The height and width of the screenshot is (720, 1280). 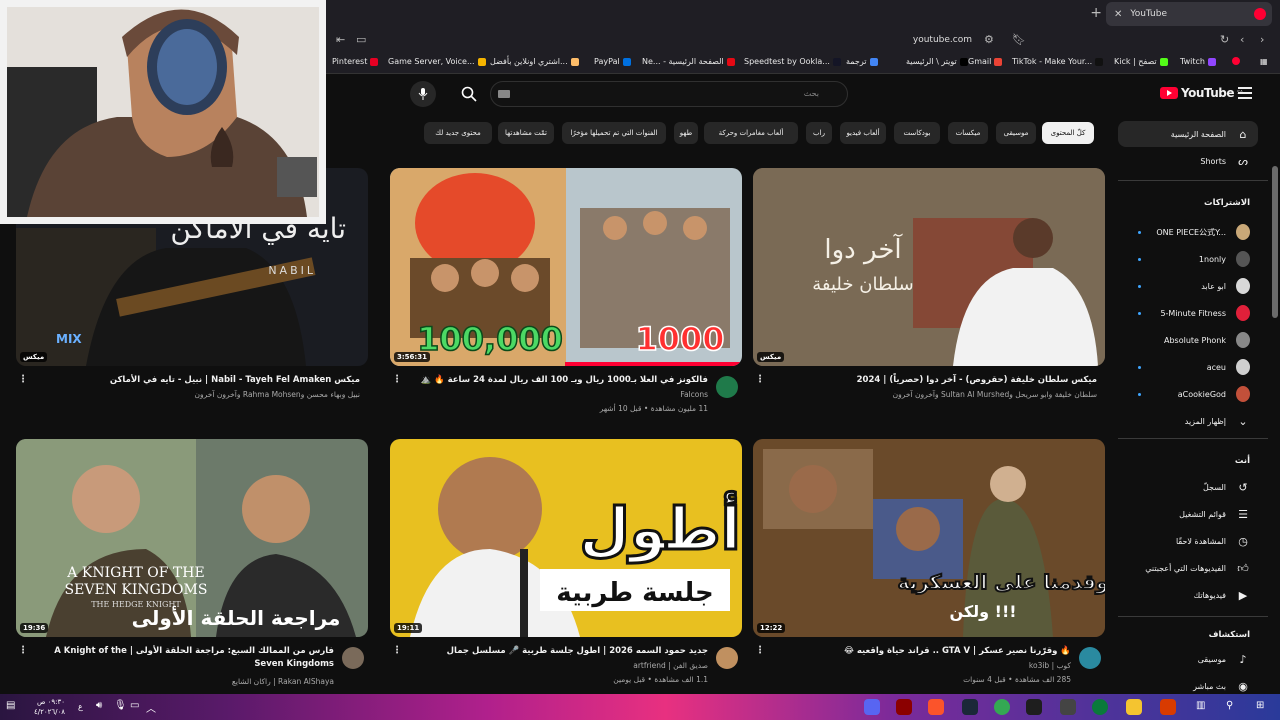 What do you see at coordinates (1242, 39) in the screenshot?
I see `back-icon: ‹` at bounding box center [1242, 39].